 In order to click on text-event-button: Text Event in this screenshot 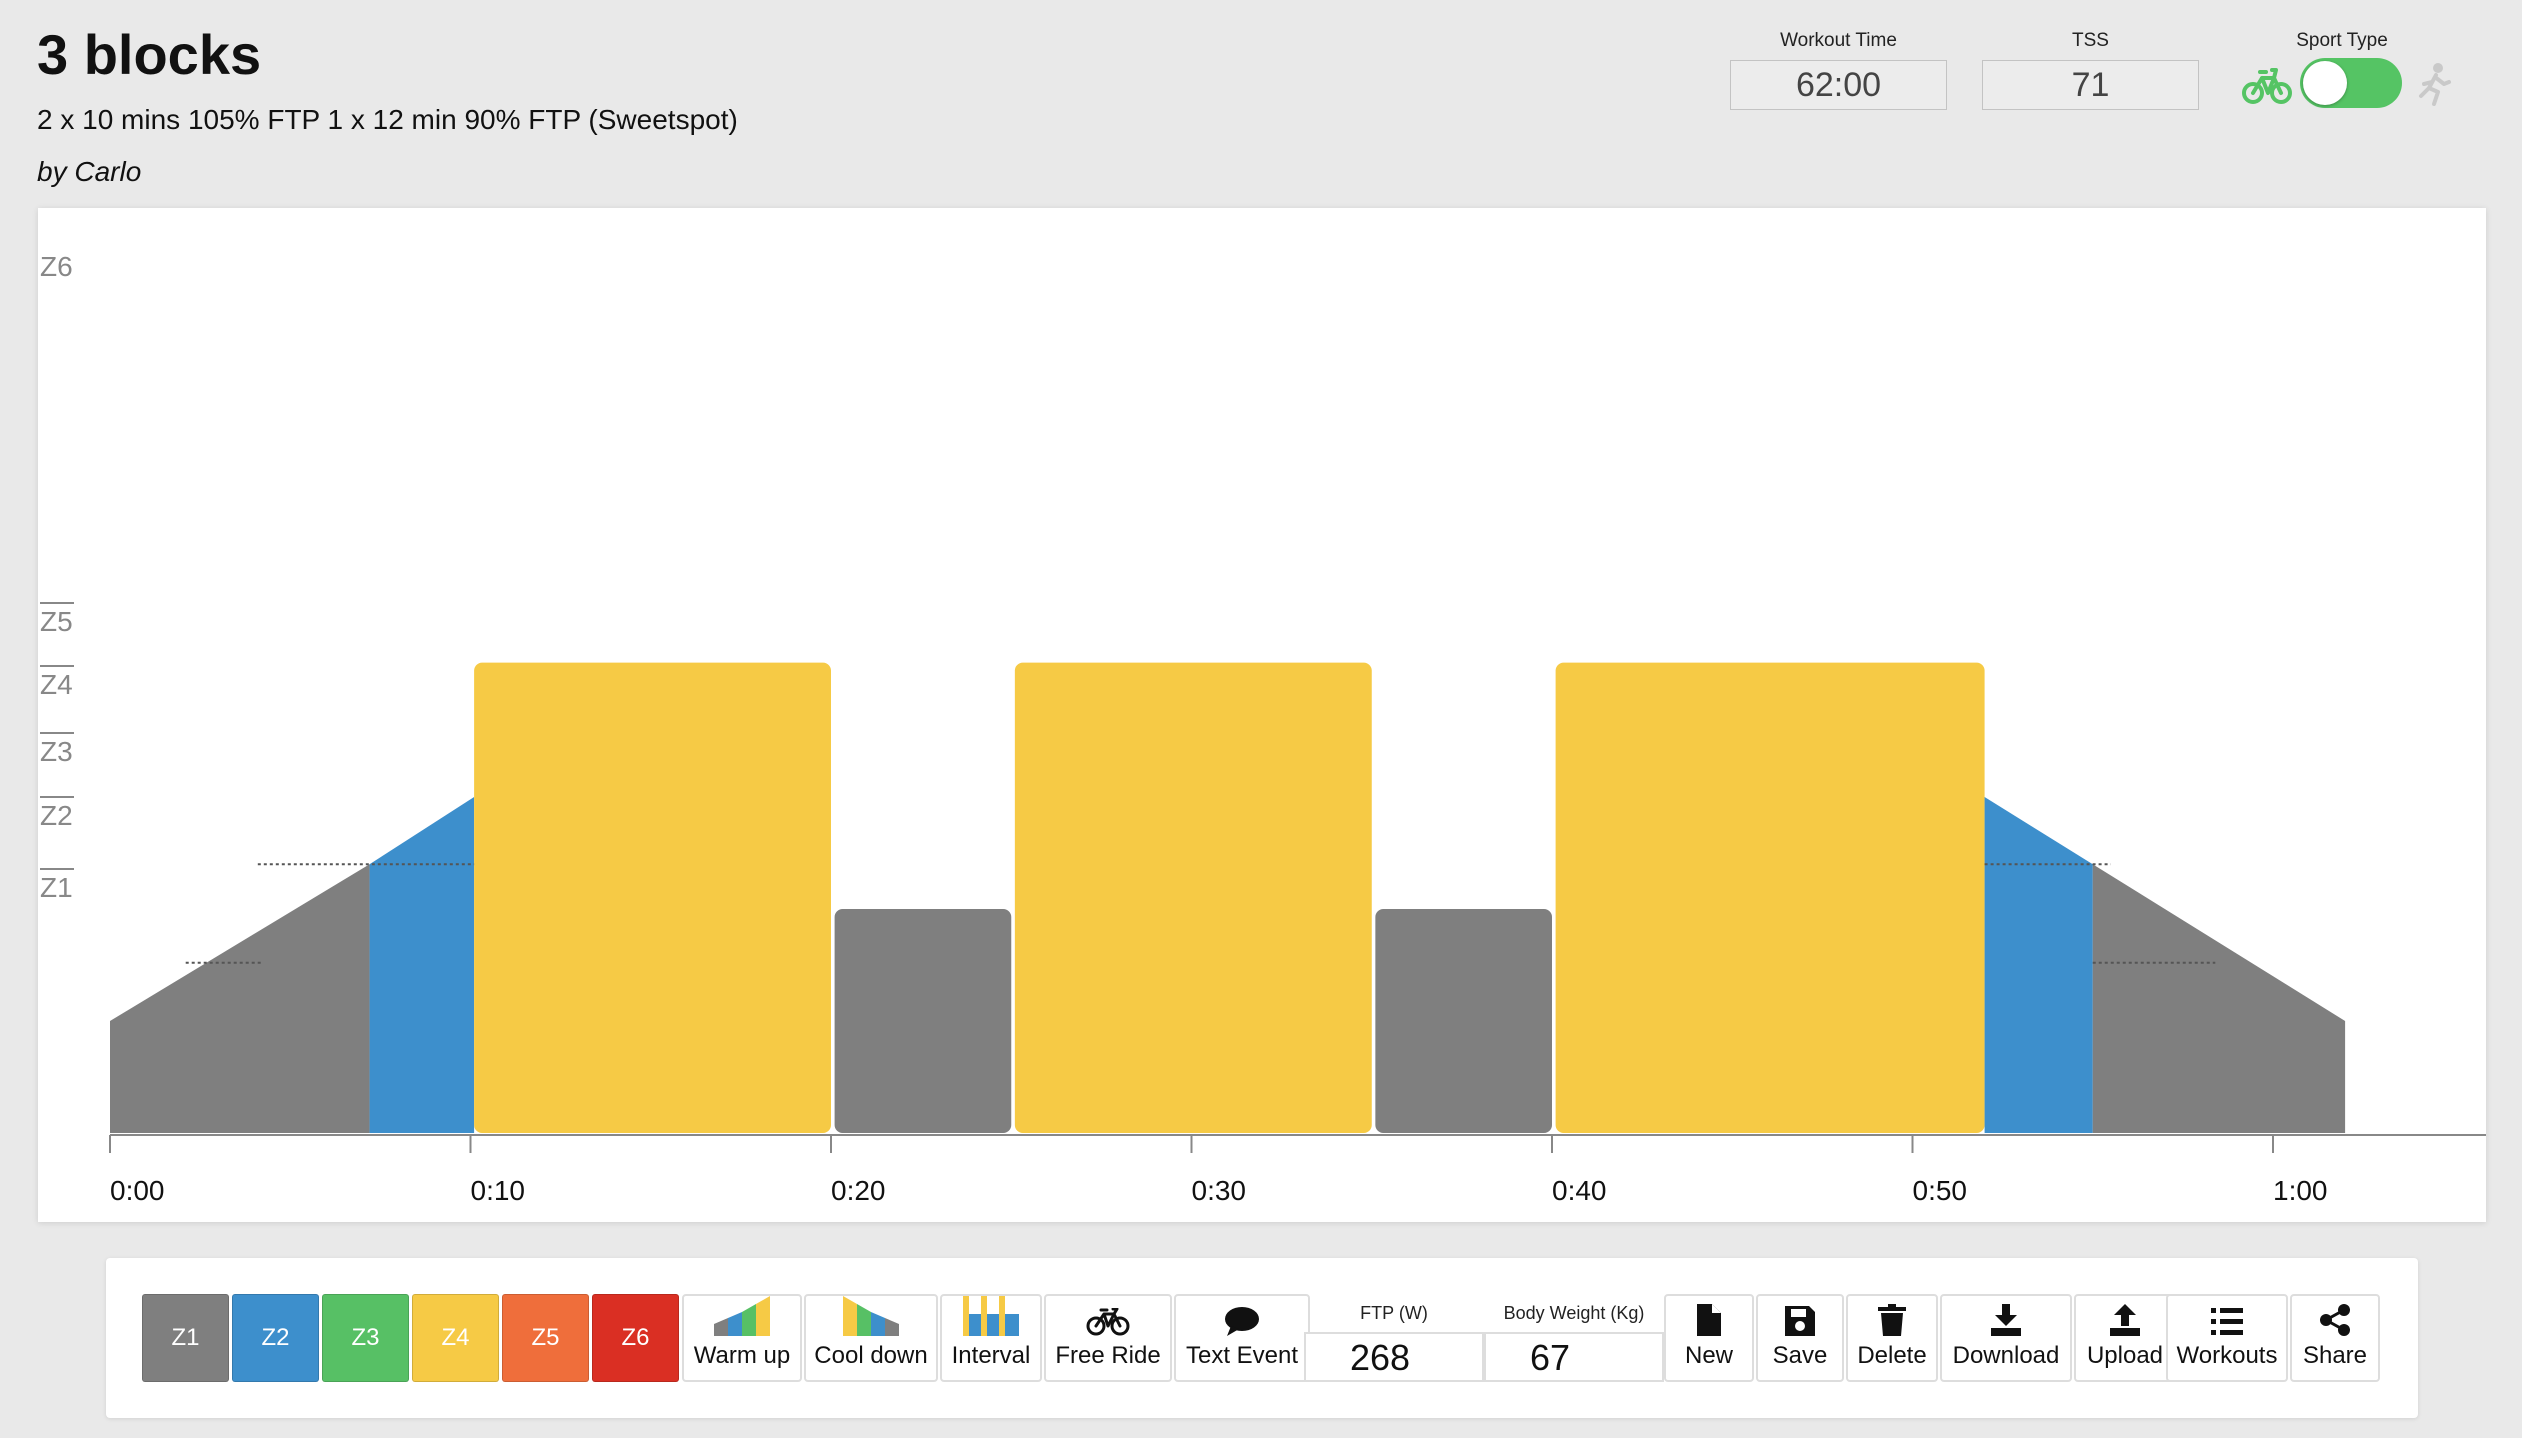, I will do `click(1242, 1338)`.